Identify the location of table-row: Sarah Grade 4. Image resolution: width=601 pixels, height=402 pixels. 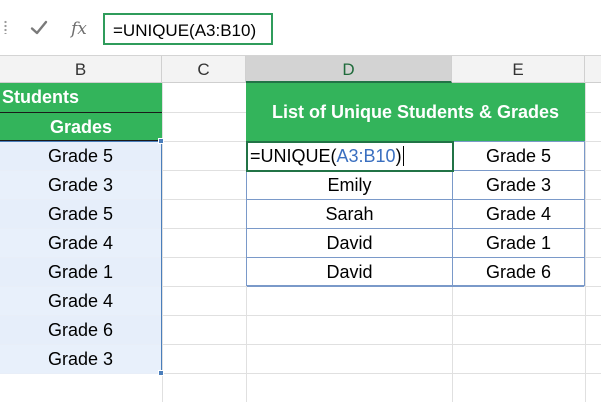
(415, 214).